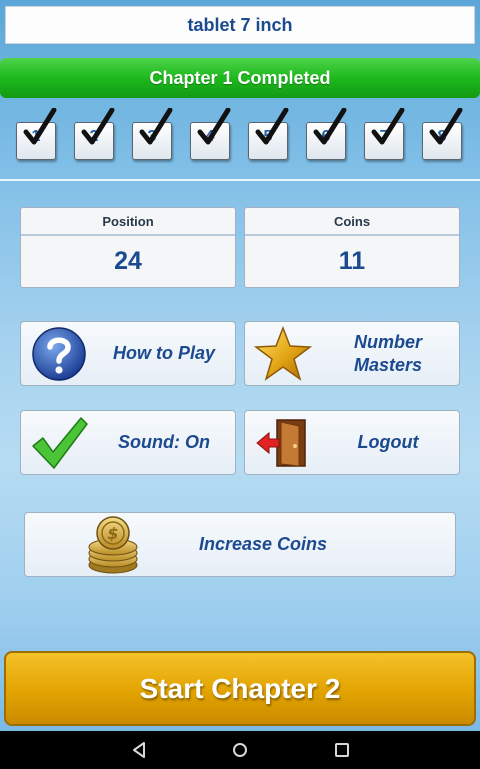 This screenshot has height=769, width=480. I want to click on sound-toggle-button: Sound: On, so click(128, 442).